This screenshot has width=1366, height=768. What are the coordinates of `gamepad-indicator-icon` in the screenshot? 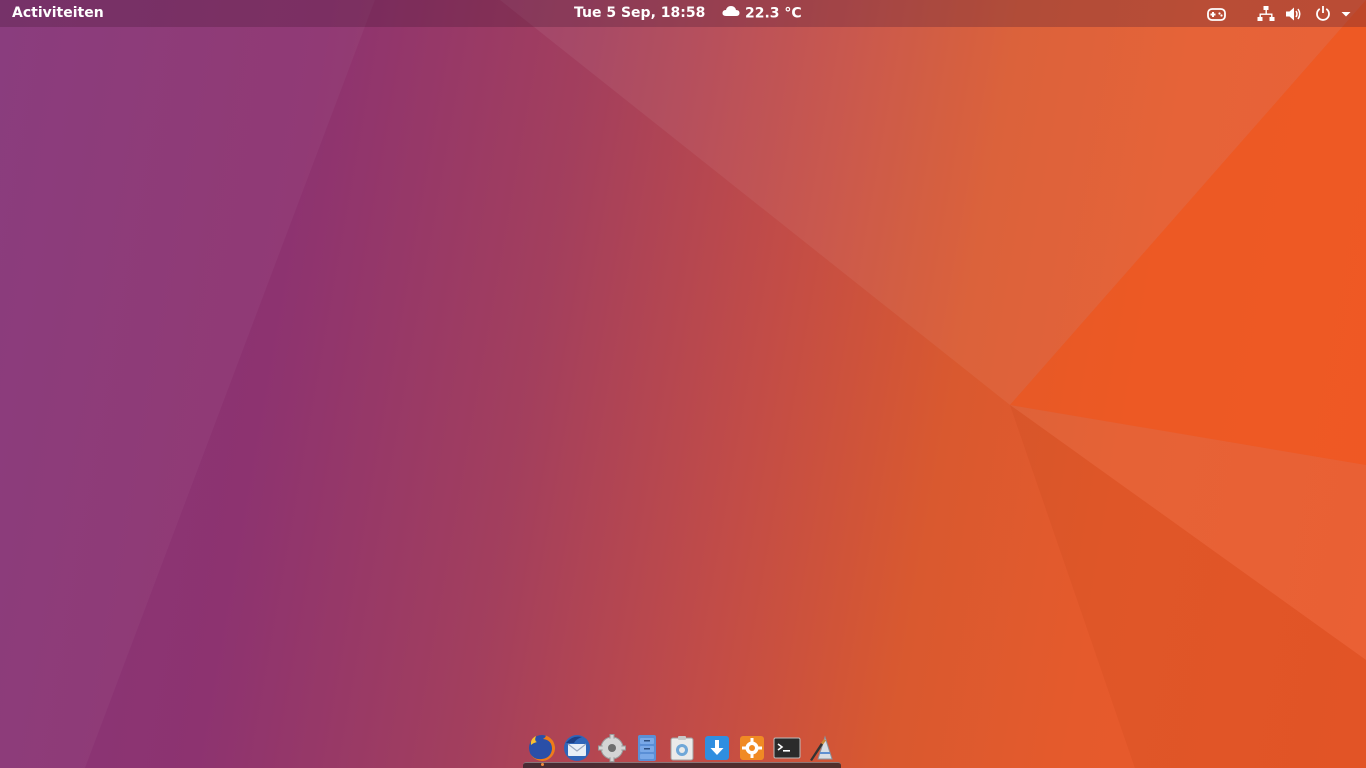 It's located at (1216, 14).